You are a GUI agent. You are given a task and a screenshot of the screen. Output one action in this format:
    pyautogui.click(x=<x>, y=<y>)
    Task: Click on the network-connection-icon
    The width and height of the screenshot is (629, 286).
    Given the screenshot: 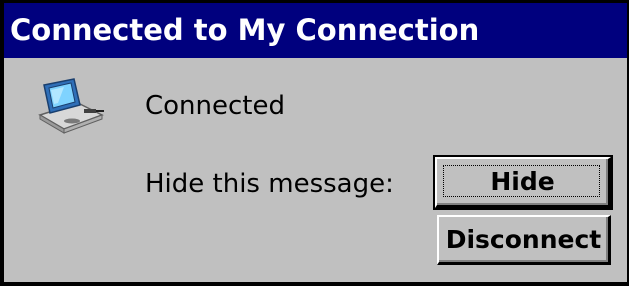 What is the action you would take?
    pyautogui.click(x=70, y=106)
    